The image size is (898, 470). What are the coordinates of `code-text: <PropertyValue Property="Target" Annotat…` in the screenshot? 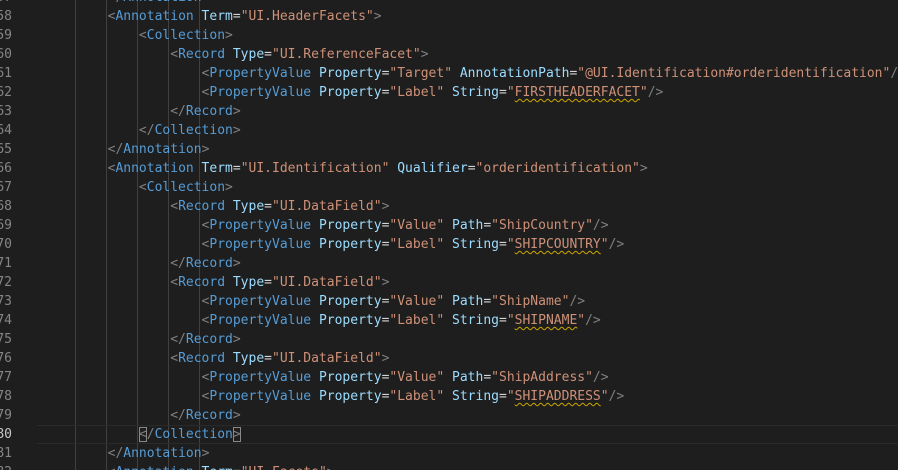 It's located at (471, 73).